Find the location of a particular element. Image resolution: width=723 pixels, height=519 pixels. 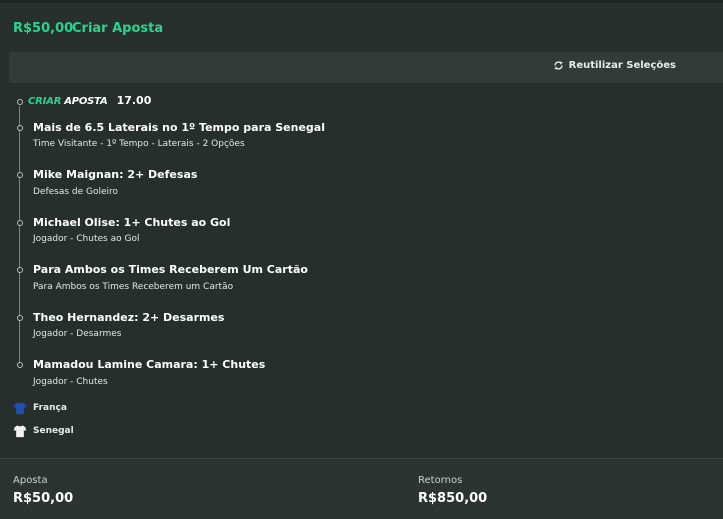

criar-aposta-logo: CRIAR APOSTA is located at coordinates (68, 101).